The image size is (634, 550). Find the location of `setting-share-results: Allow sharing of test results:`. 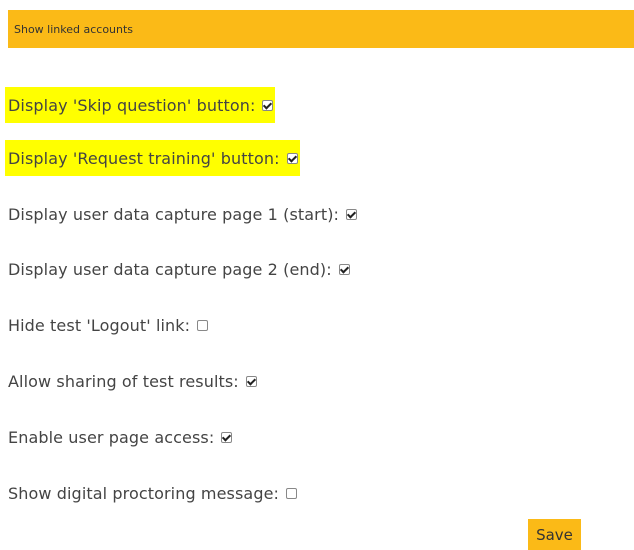

setting-share-results: Allow sharing of test results: is located at coordinates (132, 381).